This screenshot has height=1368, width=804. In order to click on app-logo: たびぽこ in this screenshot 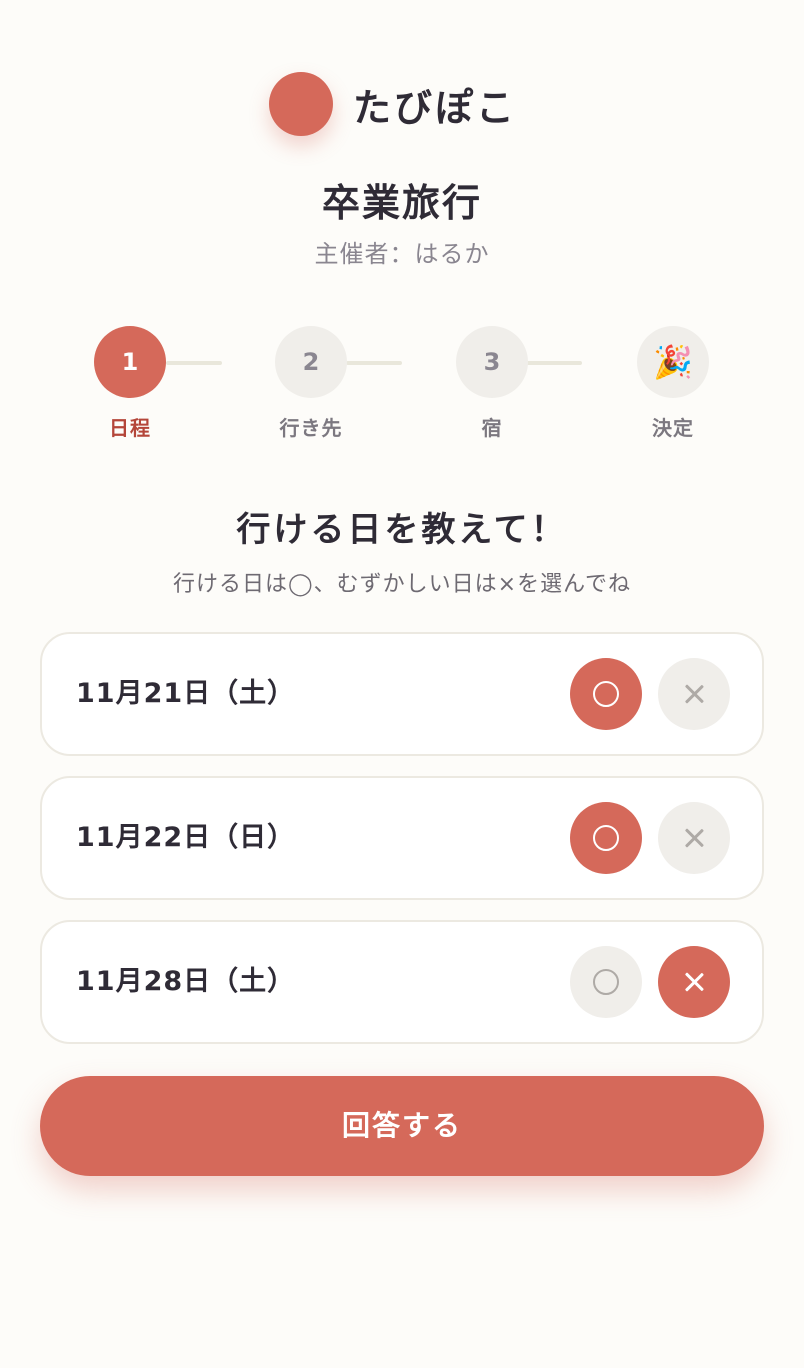, I will do `click(402, 104)`.